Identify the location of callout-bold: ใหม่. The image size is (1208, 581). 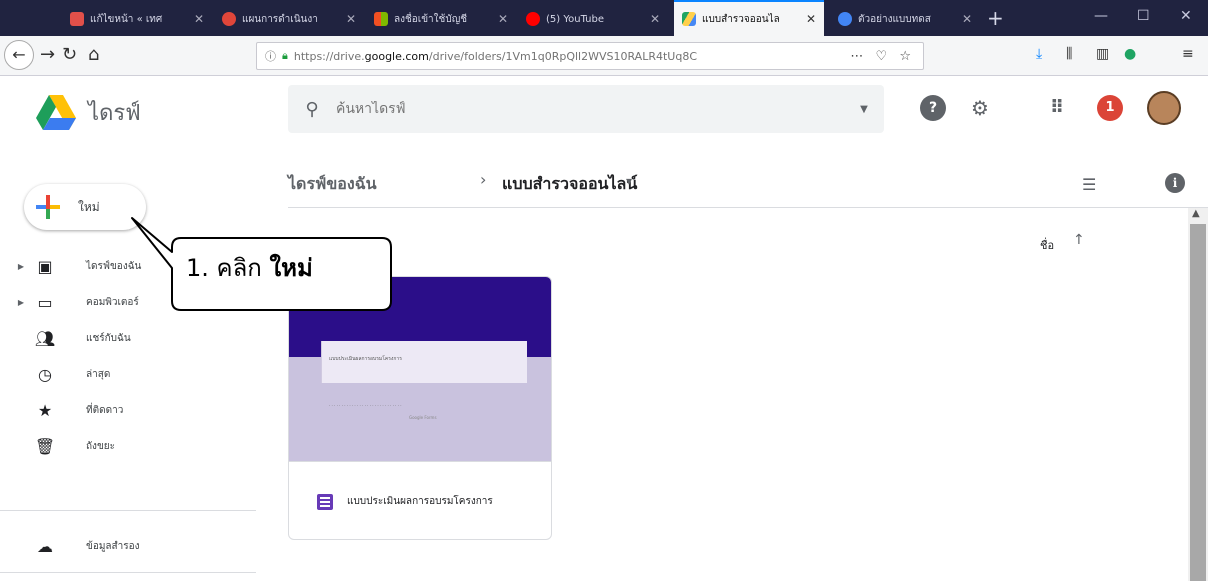
(291, 268).